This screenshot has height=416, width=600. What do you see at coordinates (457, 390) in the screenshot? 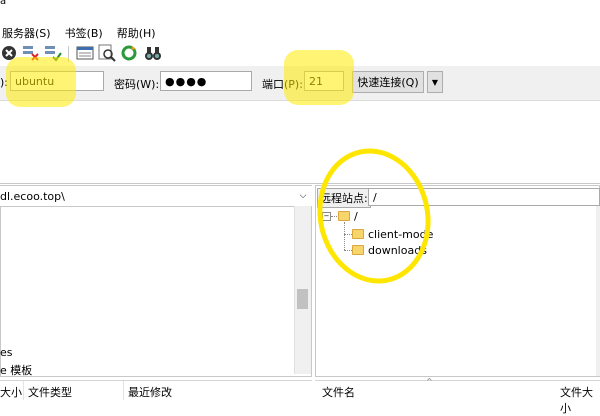
I see `remote-file-header` at bounding box center [457, 390].